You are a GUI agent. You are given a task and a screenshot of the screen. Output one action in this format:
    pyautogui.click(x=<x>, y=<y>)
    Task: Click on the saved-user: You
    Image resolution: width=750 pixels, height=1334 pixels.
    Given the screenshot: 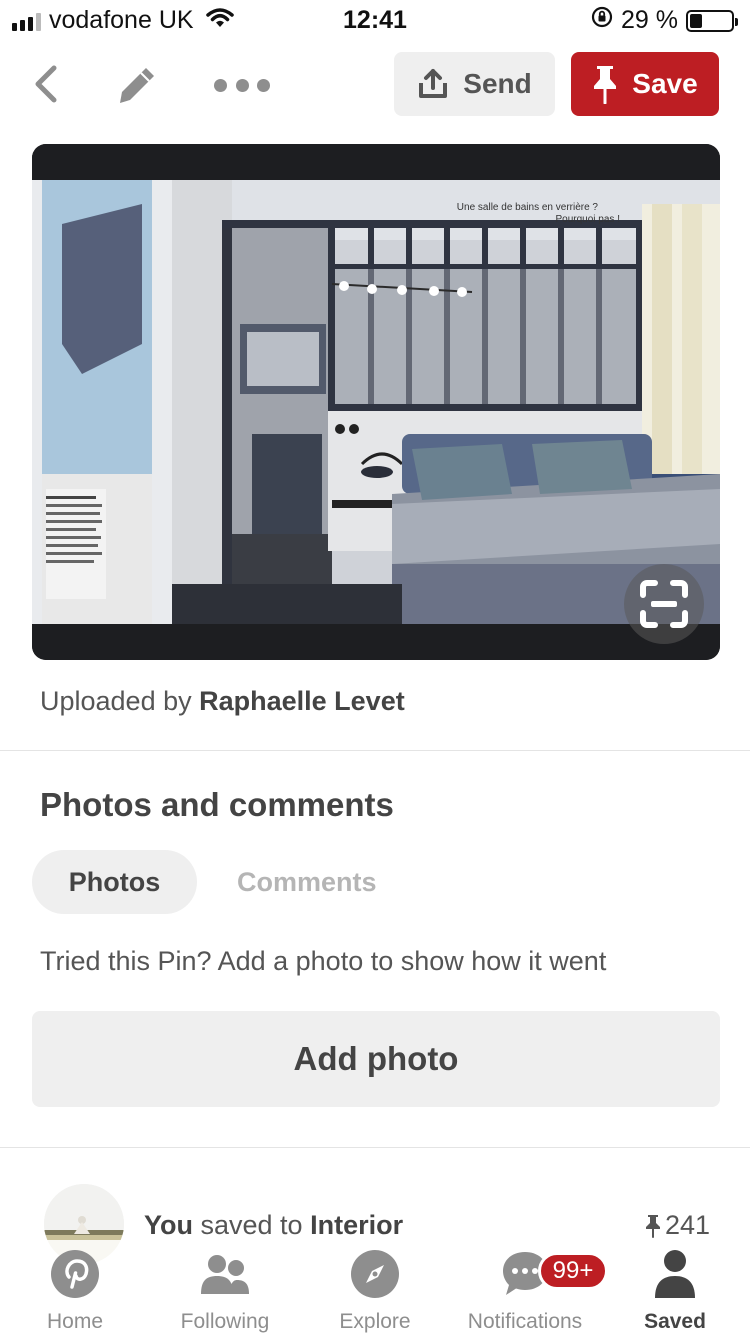 What is the action you would take?
    pyautogui.click(x=168, y=1225)
    